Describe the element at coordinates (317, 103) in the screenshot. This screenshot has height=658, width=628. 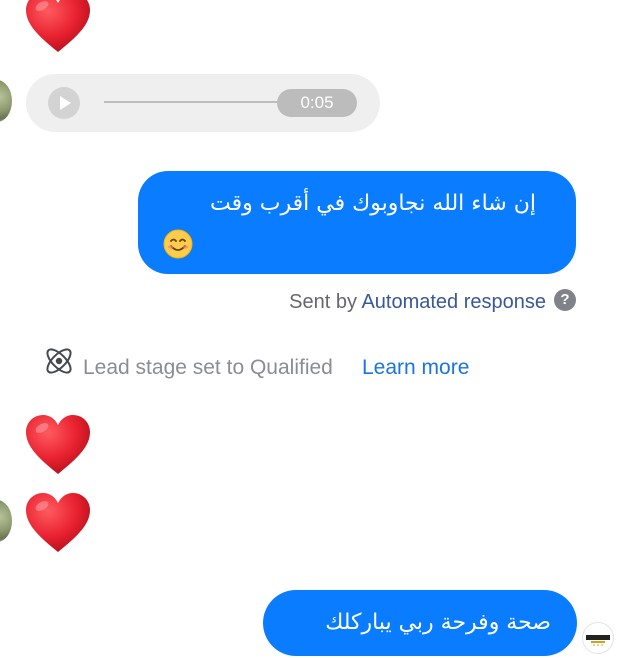
I see `voice-duration-label: 0:05` at that location.